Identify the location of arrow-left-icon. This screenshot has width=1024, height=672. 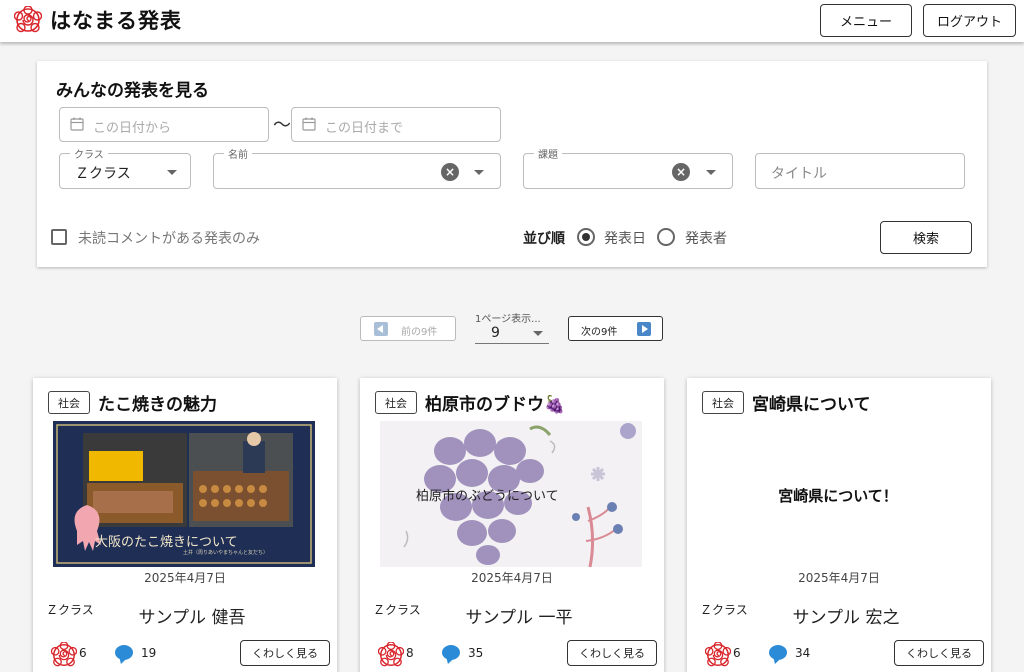
(381, 329).